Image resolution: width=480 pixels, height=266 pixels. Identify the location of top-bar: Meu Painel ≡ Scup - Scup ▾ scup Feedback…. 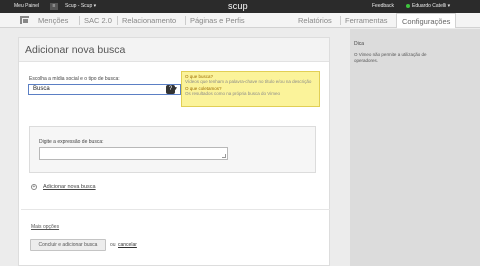
(240, 6).